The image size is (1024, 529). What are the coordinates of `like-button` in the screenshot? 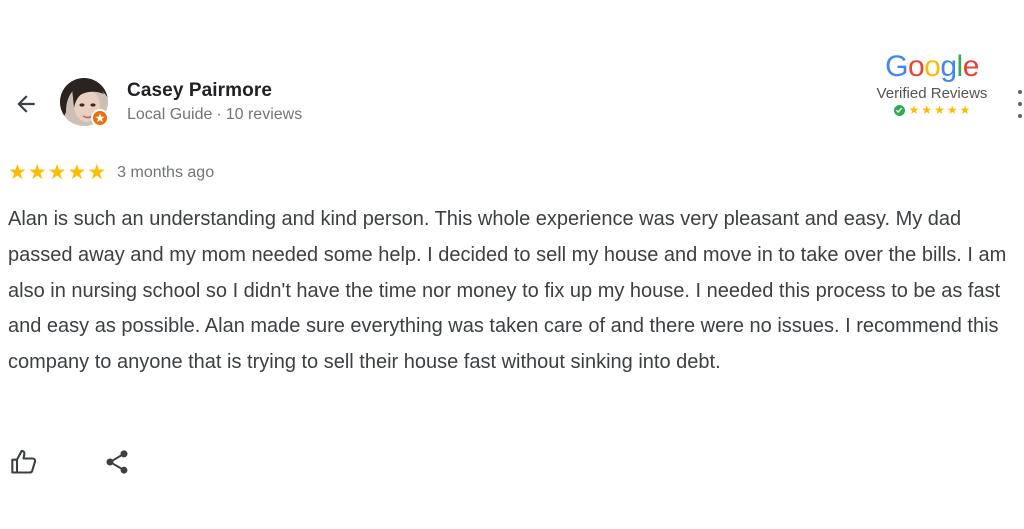 It's located at (24, 462).